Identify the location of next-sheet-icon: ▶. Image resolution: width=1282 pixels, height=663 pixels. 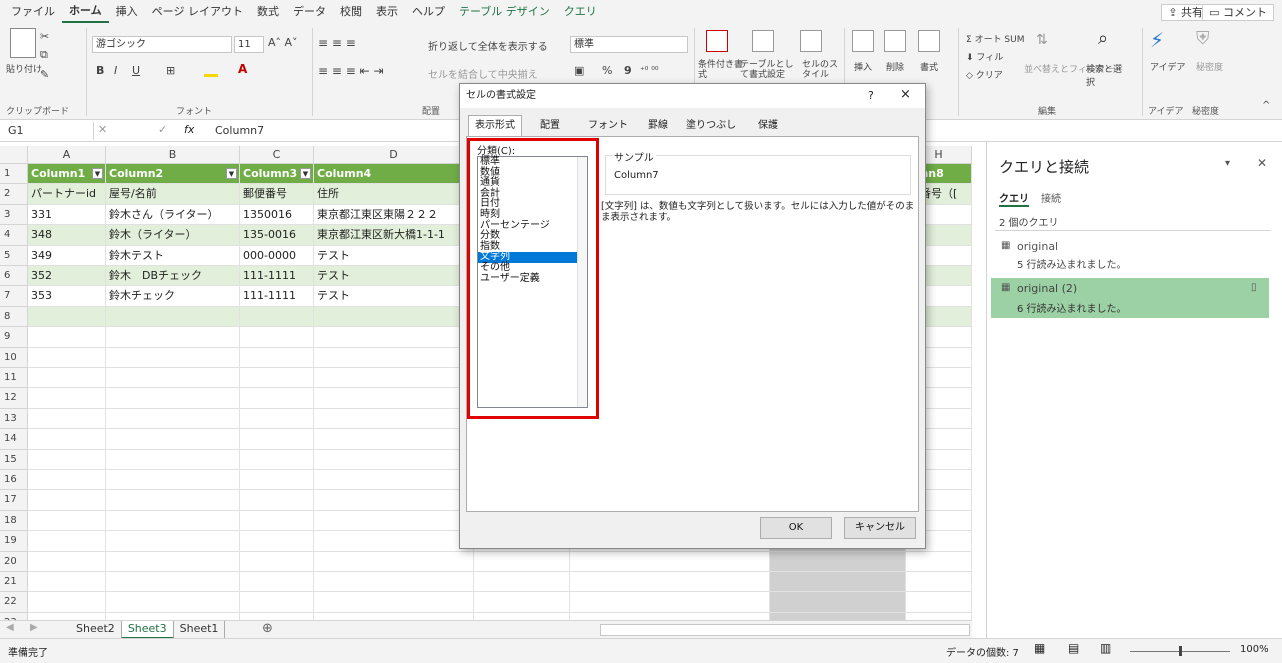
(34, 627).